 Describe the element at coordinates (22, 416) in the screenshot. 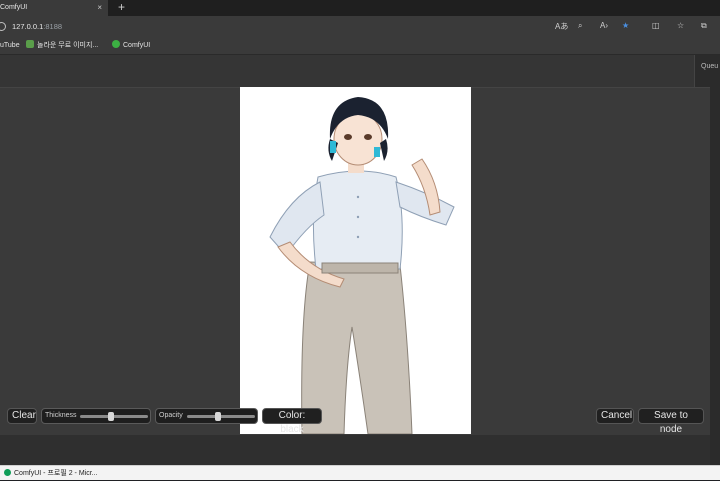

I see `clear-button: Clear` at that location.